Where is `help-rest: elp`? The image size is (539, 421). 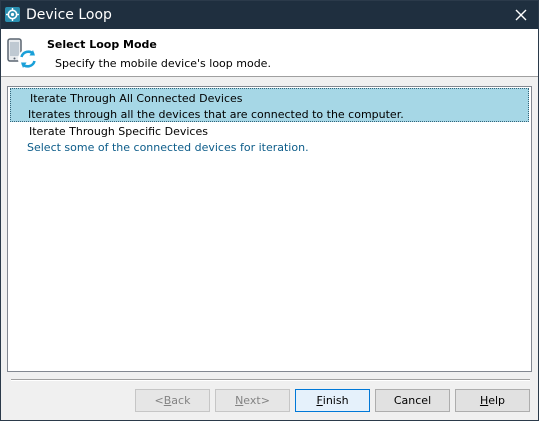
help-rest: elp is located at coordinates (497, 400).